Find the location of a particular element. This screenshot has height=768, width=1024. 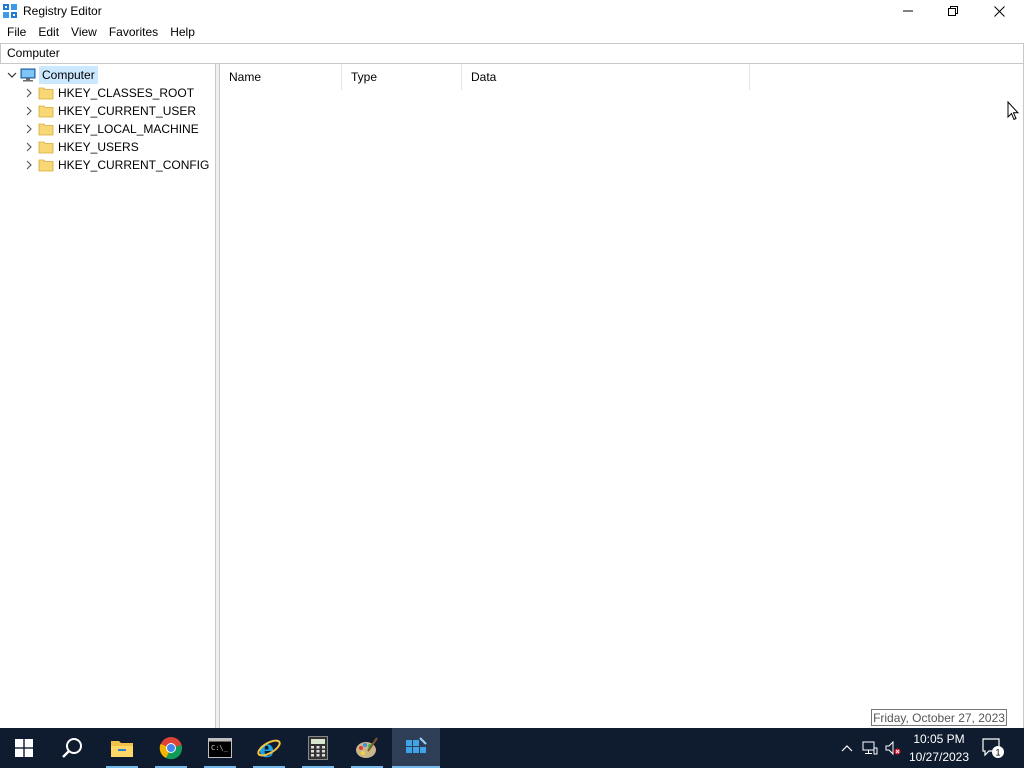

tree-item-hku: HKEY_USERS is located at coordinates (105, 147).